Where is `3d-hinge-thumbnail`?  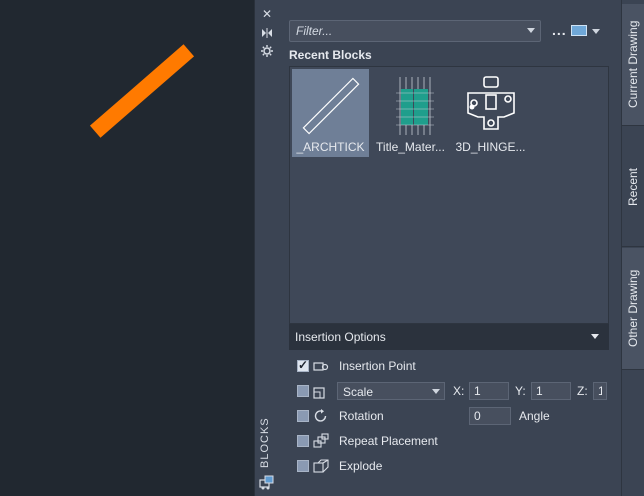
3d-hinge-thumbnail is located at coordinates (491, 103).